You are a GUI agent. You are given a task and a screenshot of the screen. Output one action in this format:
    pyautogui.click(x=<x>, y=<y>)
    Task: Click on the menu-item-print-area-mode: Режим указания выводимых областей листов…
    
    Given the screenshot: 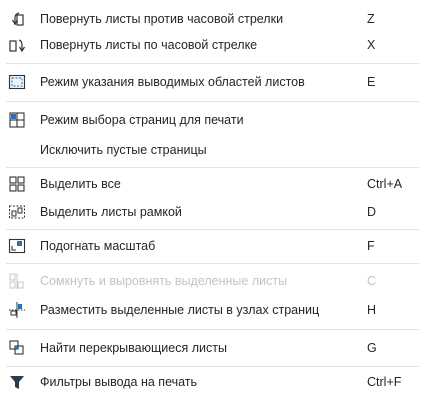 What is the action you would take?
    pyautogui.click(x=212, y=82)
    